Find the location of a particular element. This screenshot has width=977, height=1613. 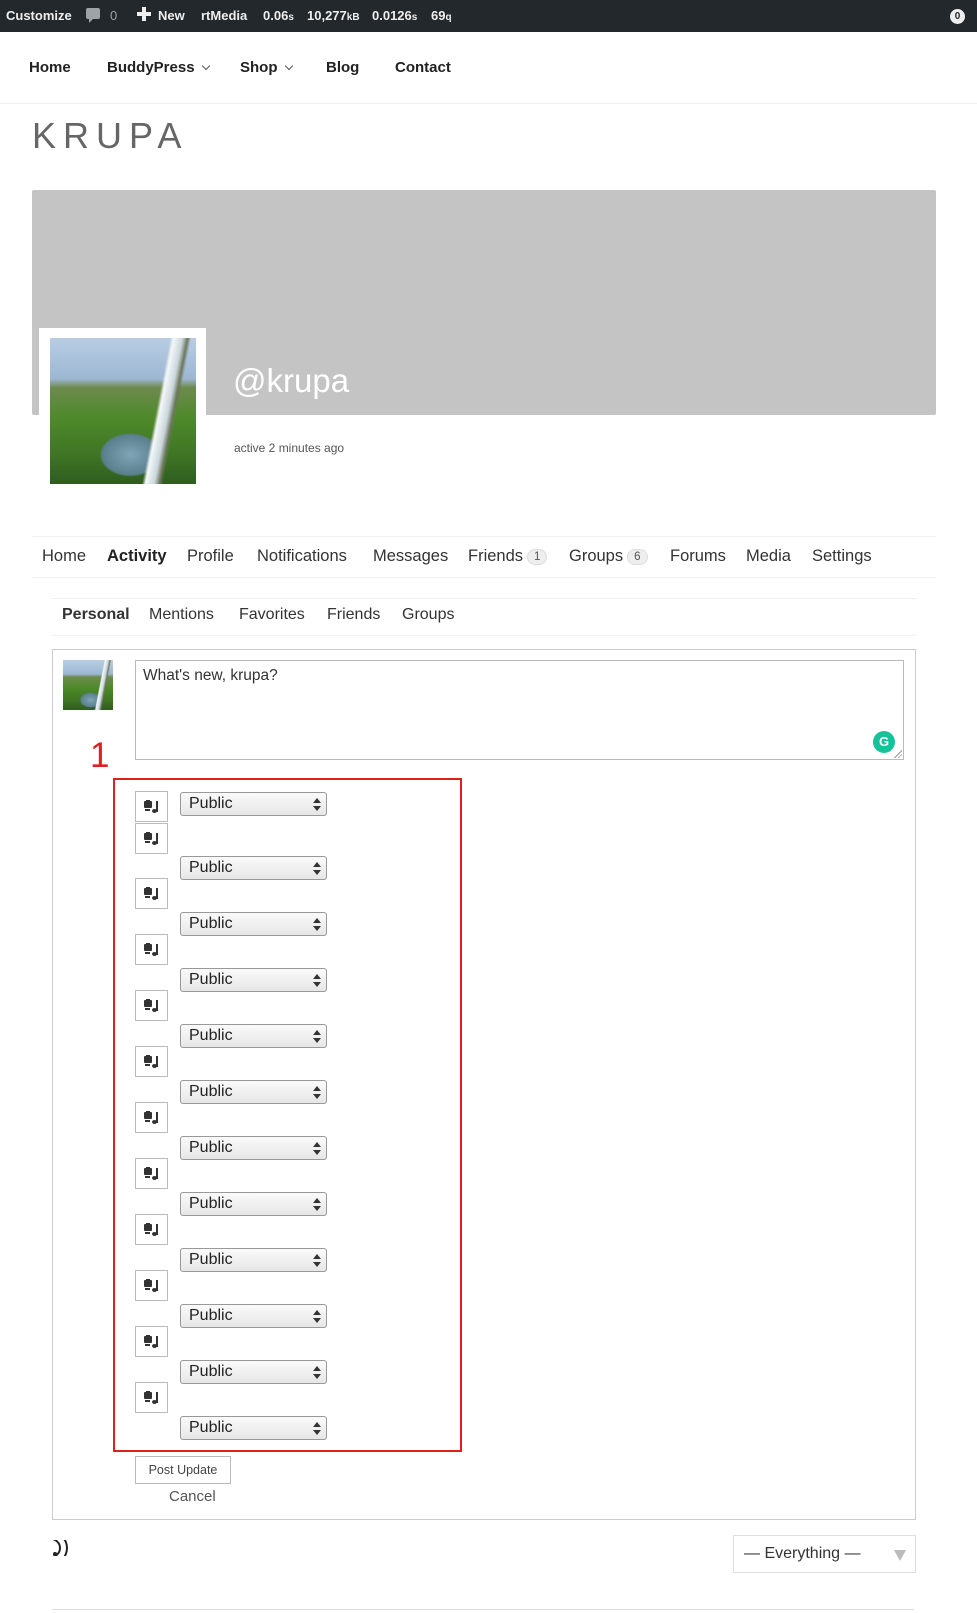

tab-messages: Messages is located at coordinates (410, 556).